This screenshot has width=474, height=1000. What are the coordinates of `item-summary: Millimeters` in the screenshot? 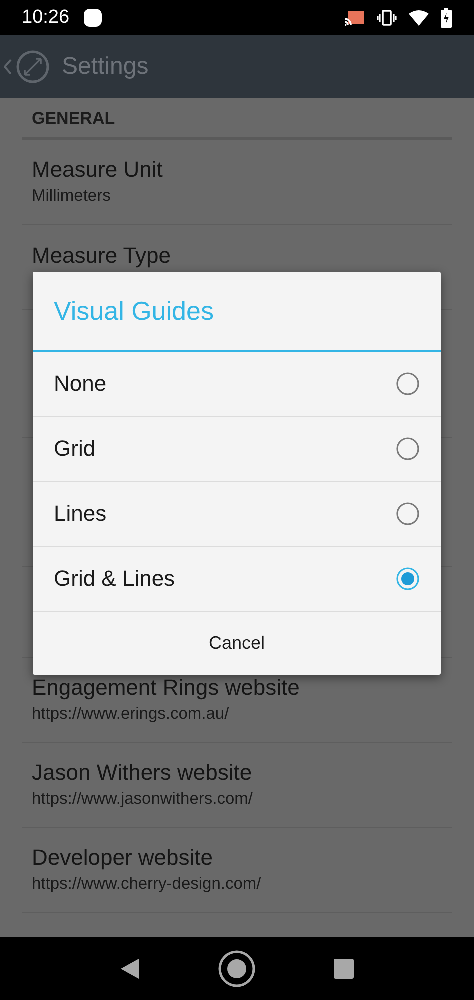 It's located at (72, 196).